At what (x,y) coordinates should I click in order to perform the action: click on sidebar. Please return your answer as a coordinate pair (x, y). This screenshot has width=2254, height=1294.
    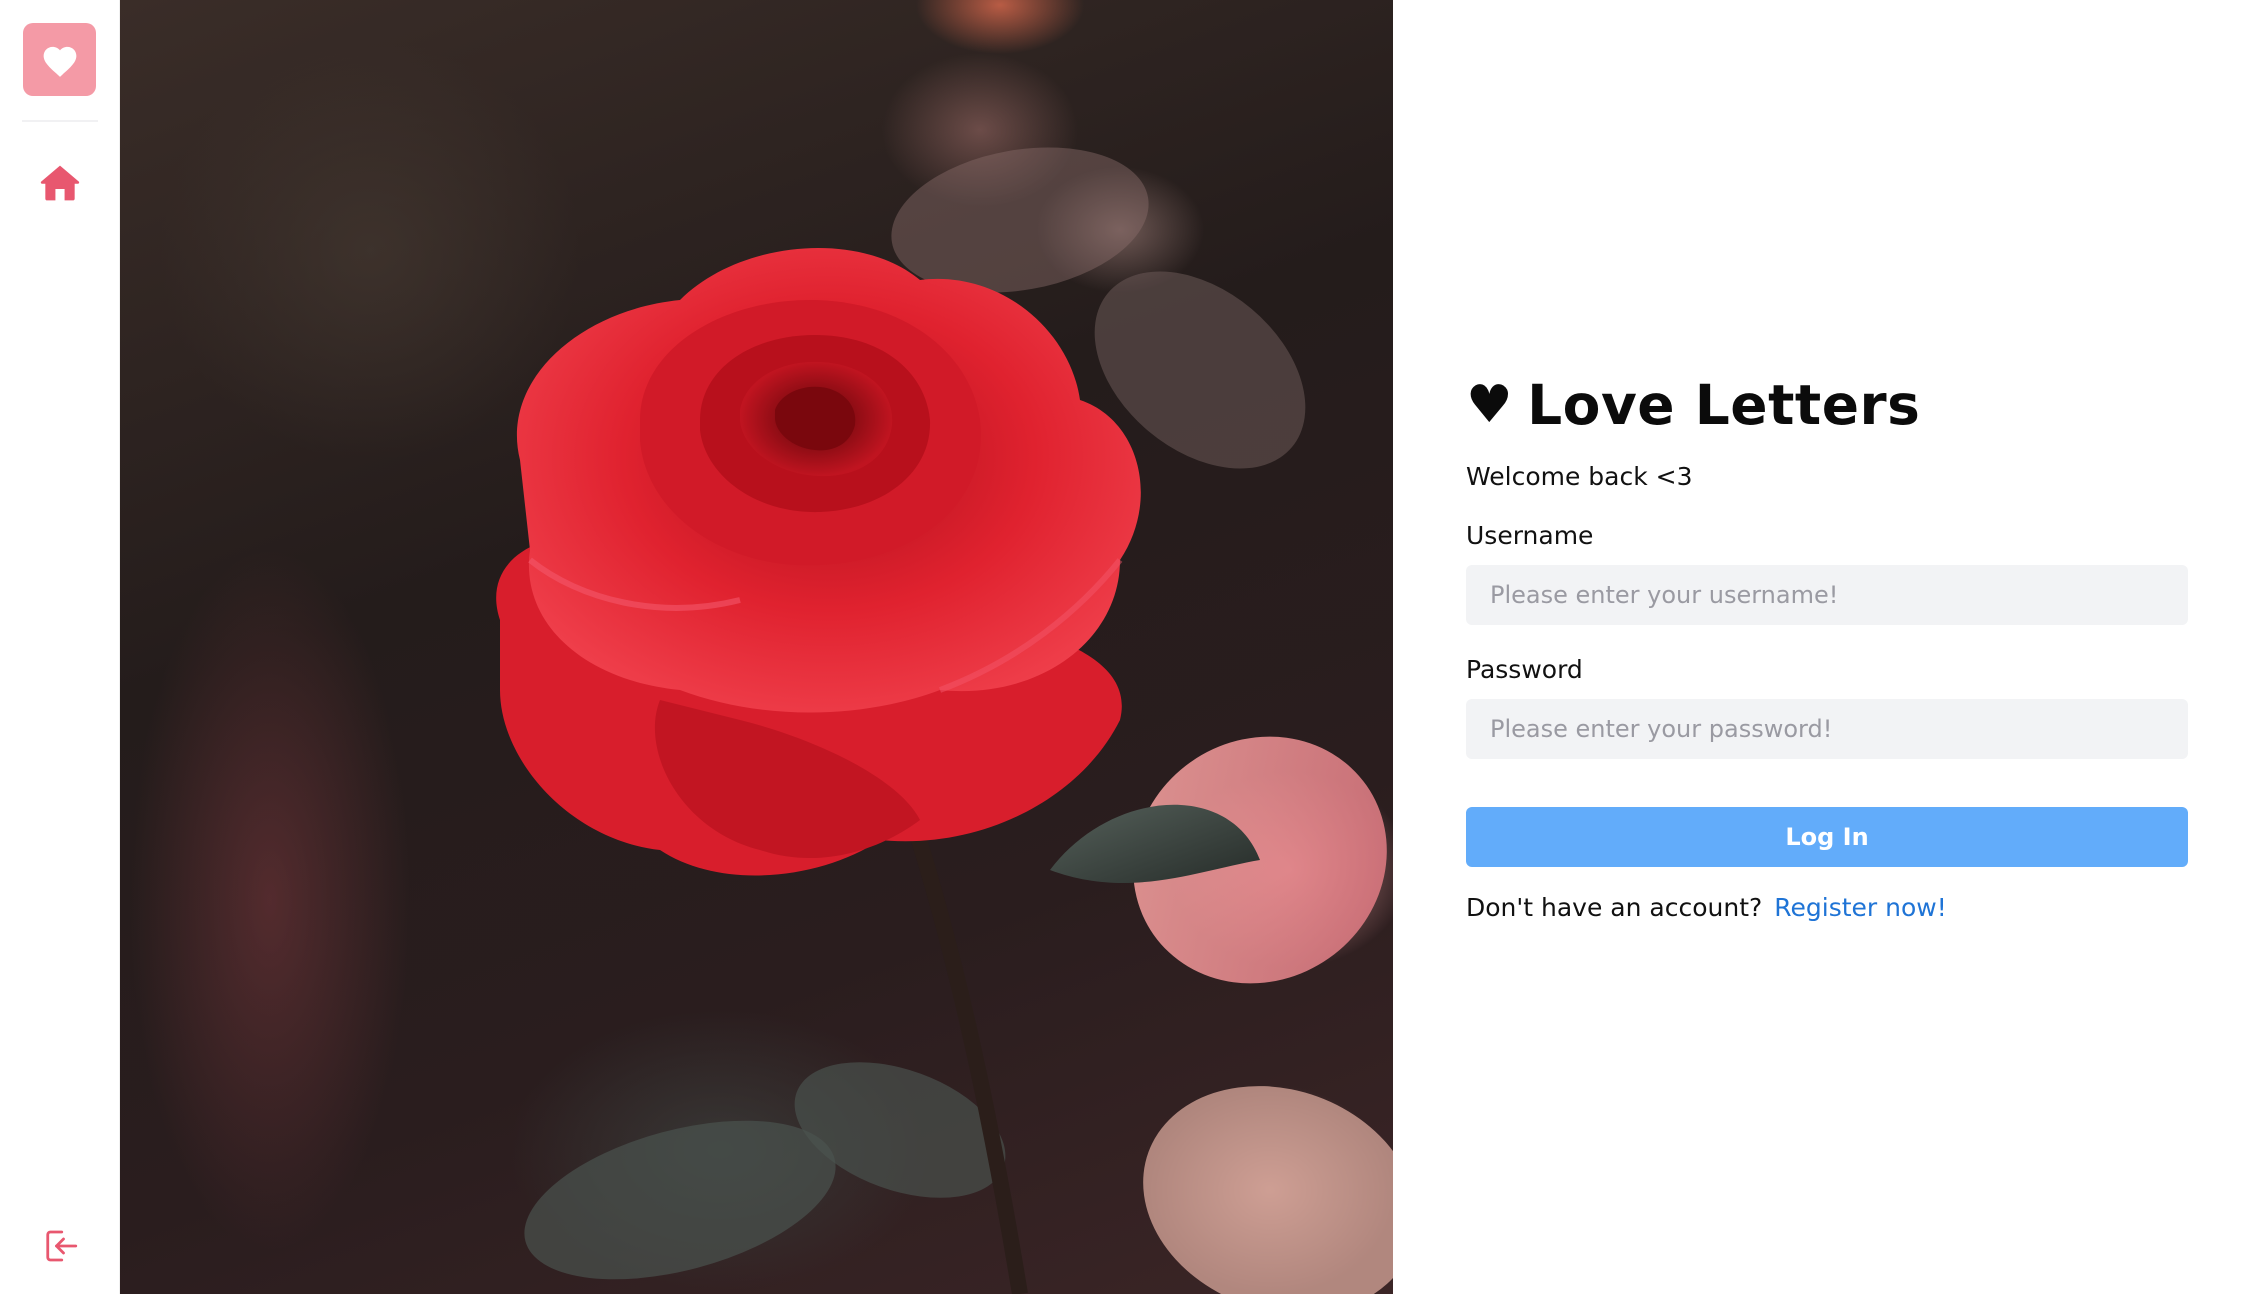
    Looking at the image, I should click on (60, 647).